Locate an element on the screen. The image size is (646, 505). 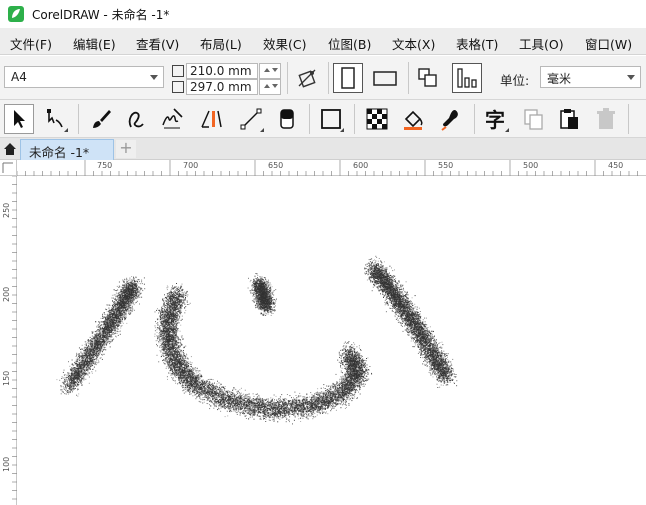
pointer-icon is located at coordinates (19, 119).